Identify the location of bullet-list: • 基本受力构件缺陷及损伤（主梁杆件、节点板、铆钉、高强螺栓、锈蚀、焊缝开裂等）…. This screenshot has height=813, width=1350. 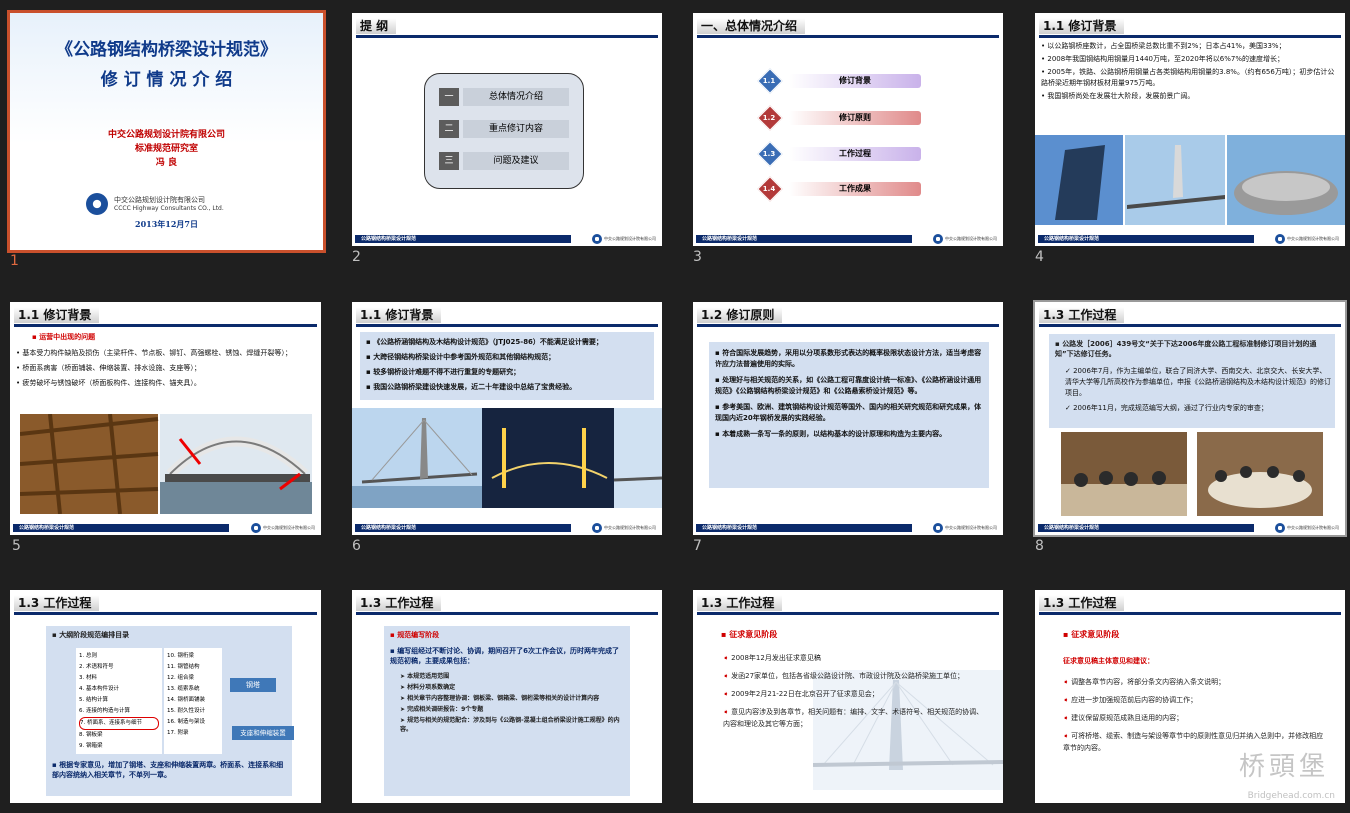
(154, 368).